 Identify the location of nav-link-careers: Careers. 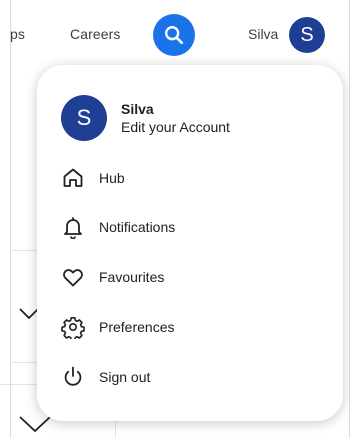
(95, 34).